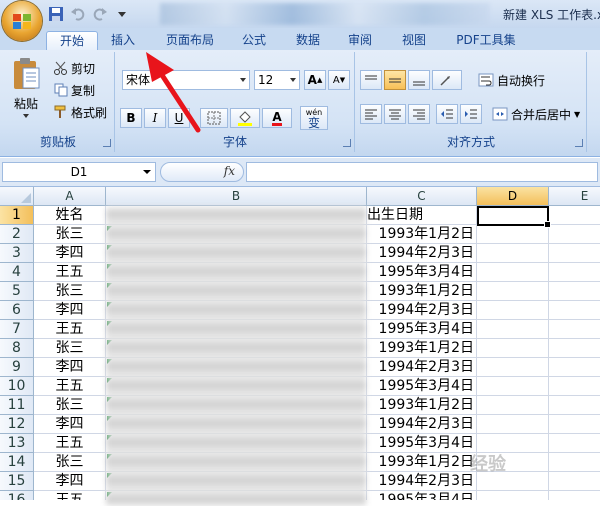  What do you see at coordinates (277, 80) in the screenshot?
I see `font-size-combo: 12` at bounding box center [277, 80].